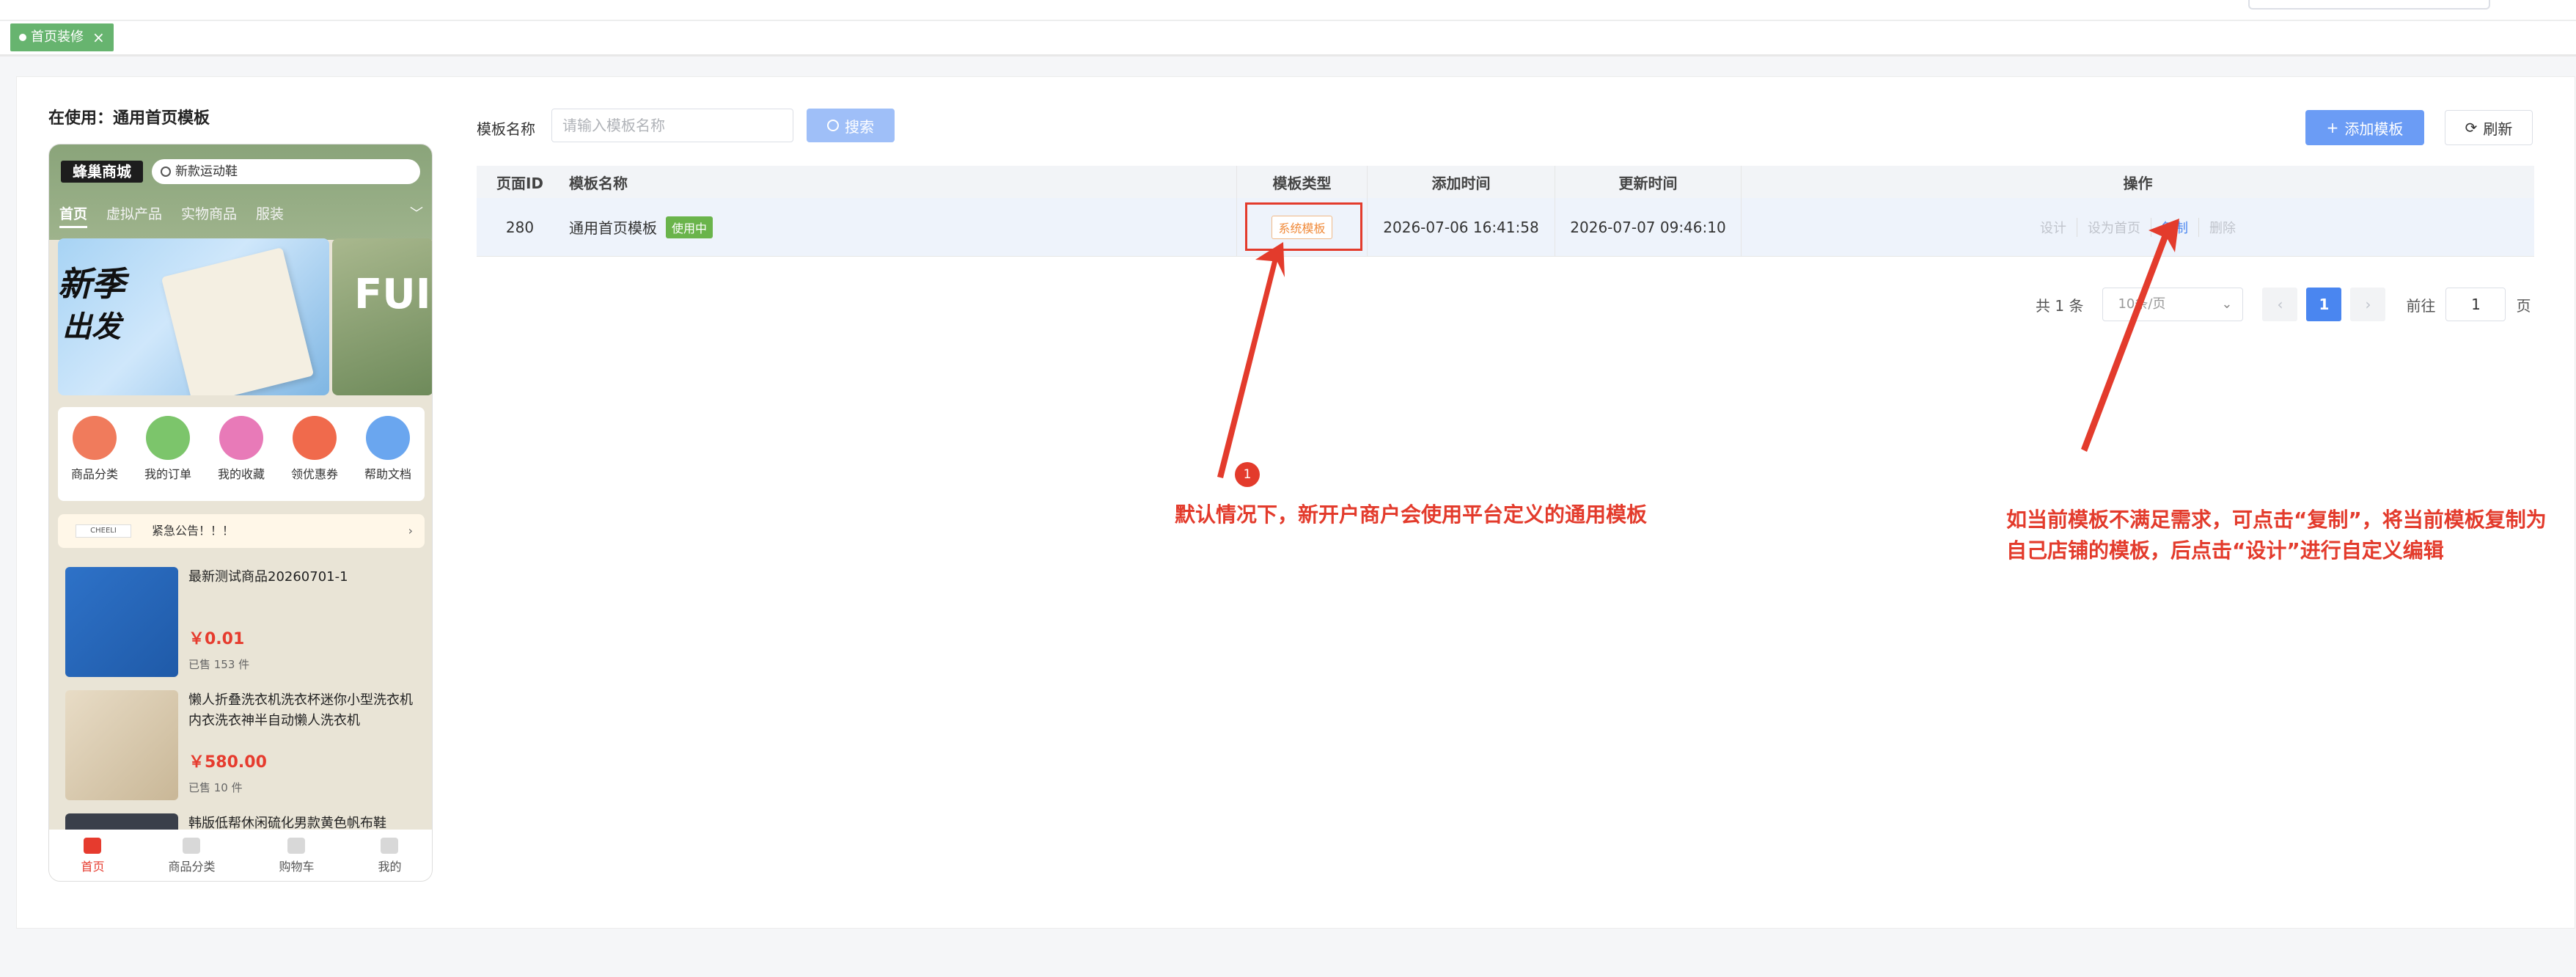  I want to click on template-name-input, so click(672, 125).